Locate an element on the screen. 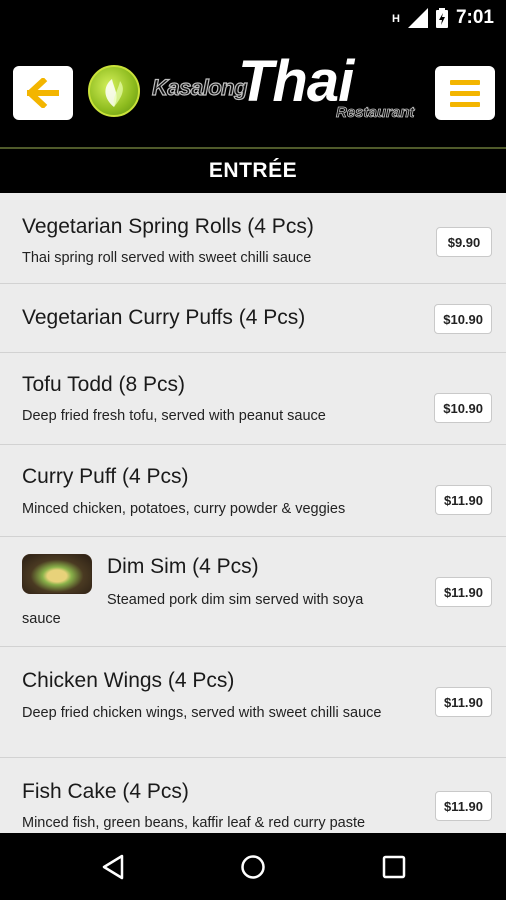 This screenshot has height=900, width=506. item-name: Vegetarian Spring Rolls (4 Pcs) is located at coordinates (168, 226).